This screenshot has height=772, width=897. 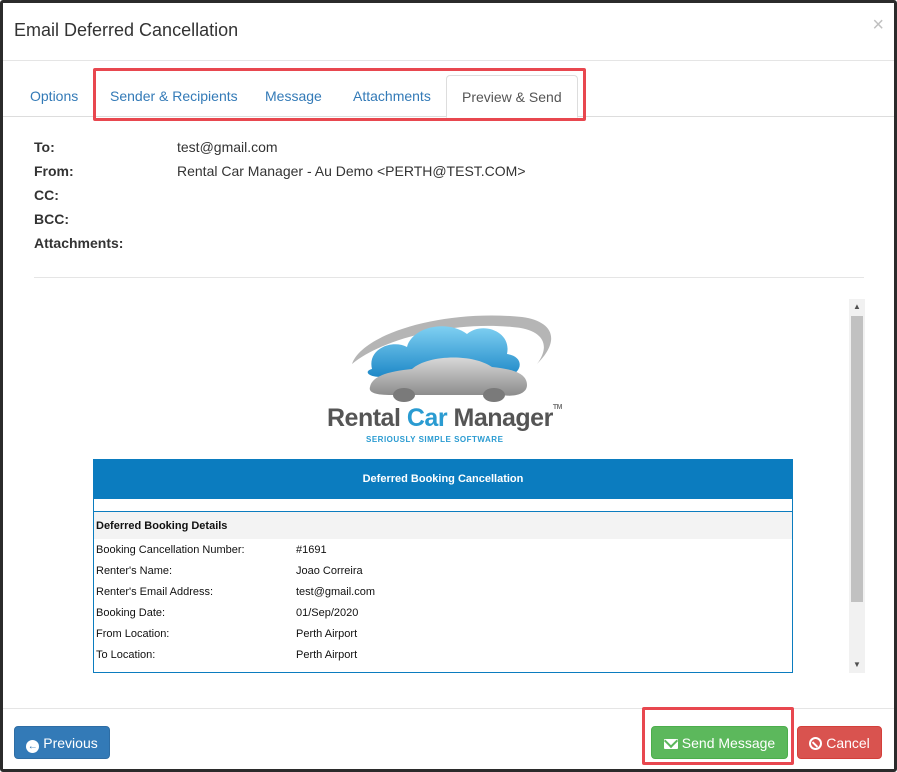 What do you see at coordinates (336, 592) in the screenshot?
I see `detail-value: test@gmail.com` at bounding box center [336, 592].